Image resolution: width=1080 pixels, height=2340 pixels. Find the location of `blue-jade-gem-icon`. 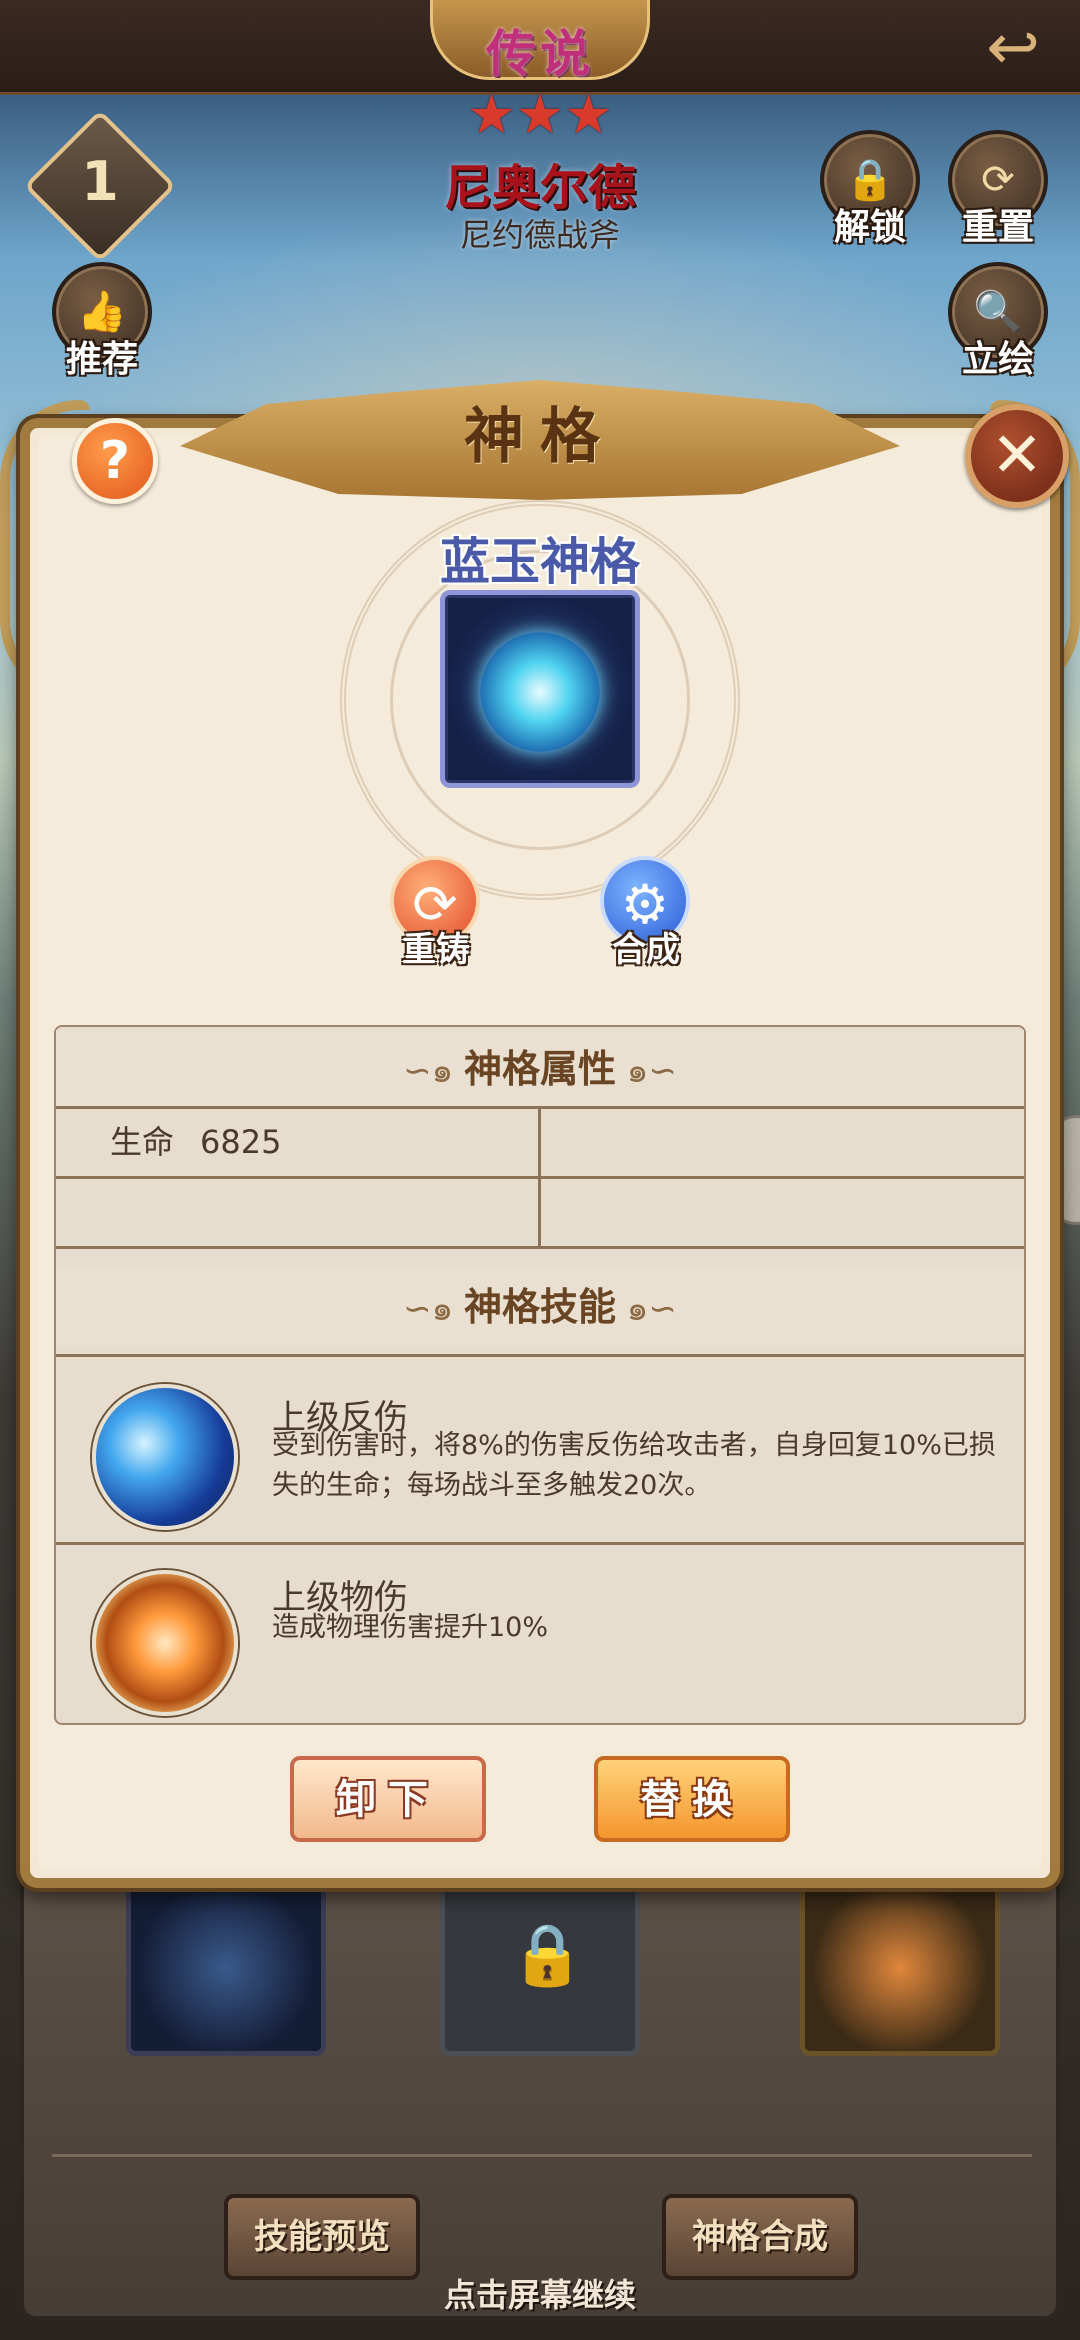

blue-jade-gem-icon is located at coordinates (540, 692).